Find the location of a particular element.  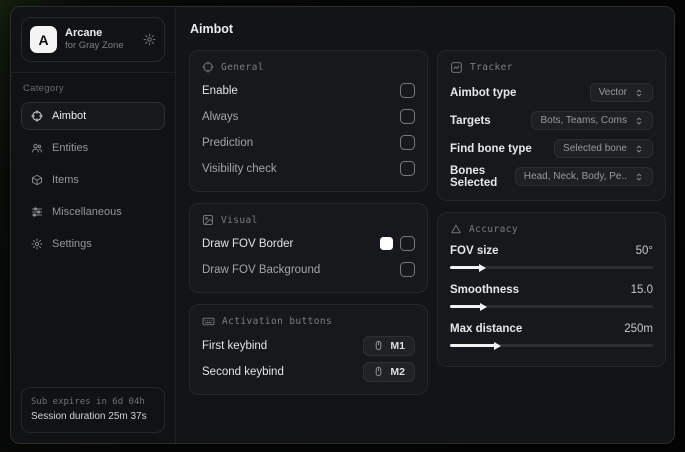

sidebar-item-label: Miscellaneous is located at coordinates (87, 212).